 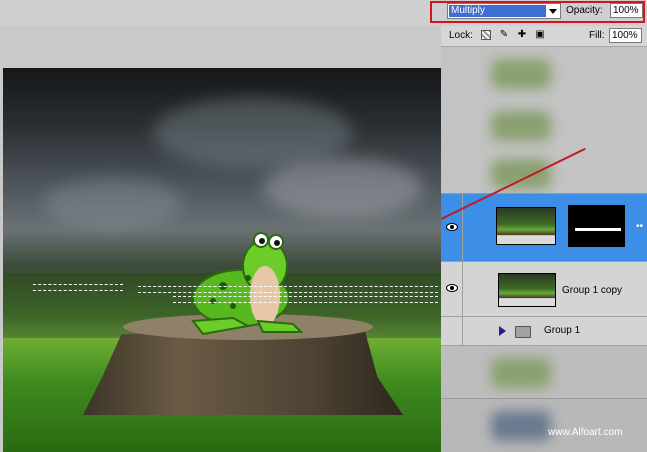 I want to click on layer-row: Group 1 copy, so click(x=544, y=289).